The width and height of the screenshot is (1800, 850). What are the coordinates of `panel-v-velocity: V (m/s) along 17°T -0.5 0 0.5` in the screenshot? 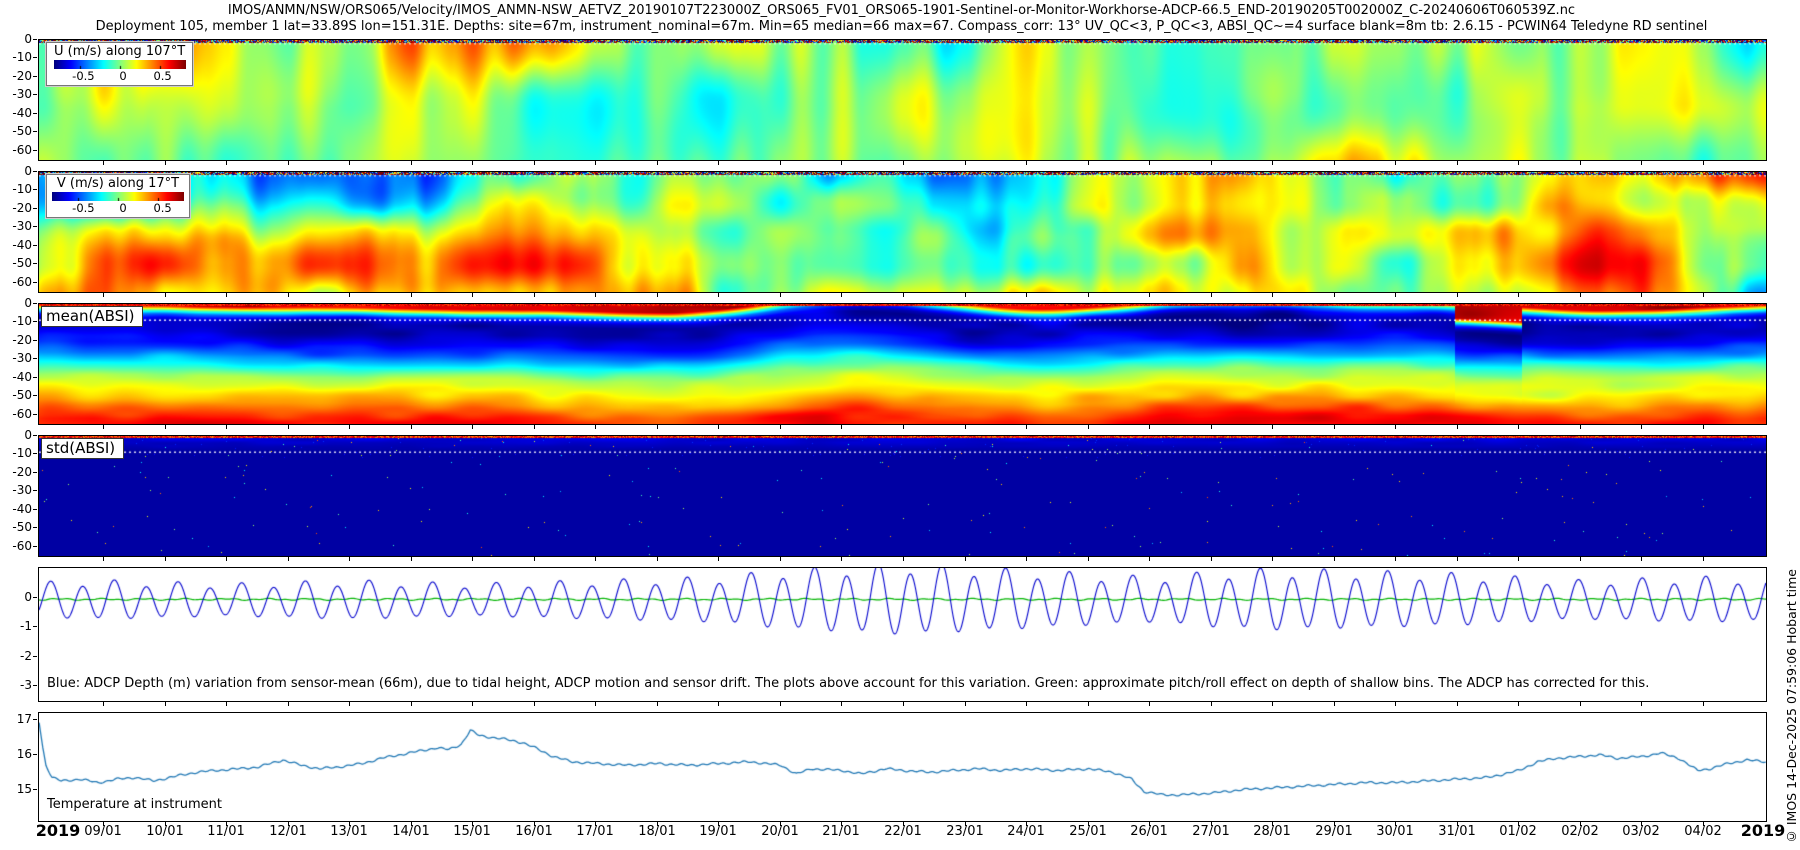 It's located at (902, 232).